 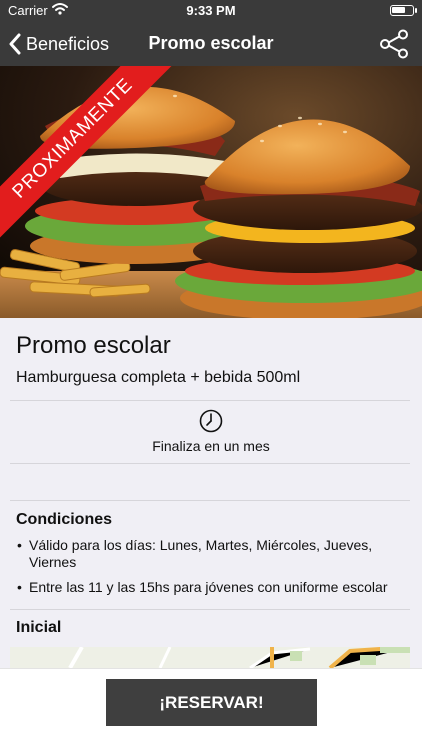 What do you see at coordinates (211, 446) in the screenshot?
I see `promo-end-date: Finaliza en un mes` at bounding box center [211, 446].